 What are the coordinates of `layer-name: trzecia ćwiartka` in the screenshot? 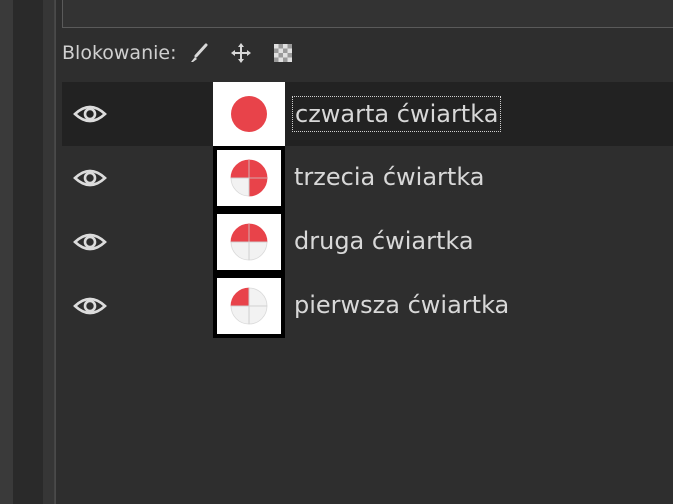 It's located at (389, 178).